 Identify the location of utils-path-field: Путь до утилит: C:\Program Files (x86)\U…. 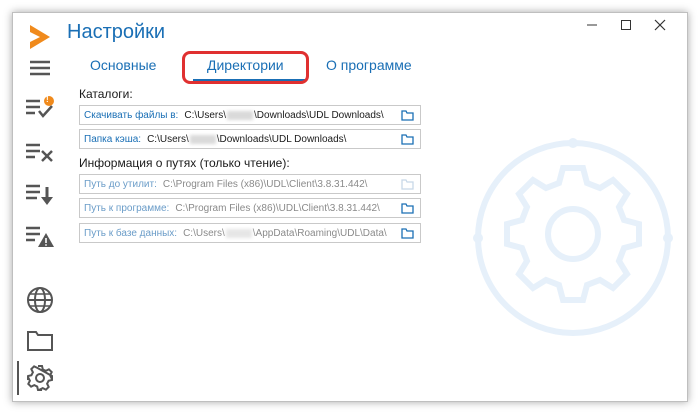
(250, 184).